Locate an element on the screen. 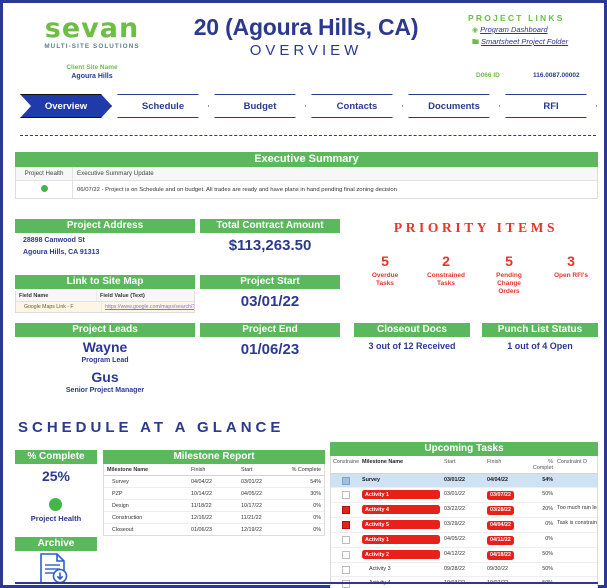 This screenshot has height=588, width=607. nav-divider is located at coordinates (308, 135).